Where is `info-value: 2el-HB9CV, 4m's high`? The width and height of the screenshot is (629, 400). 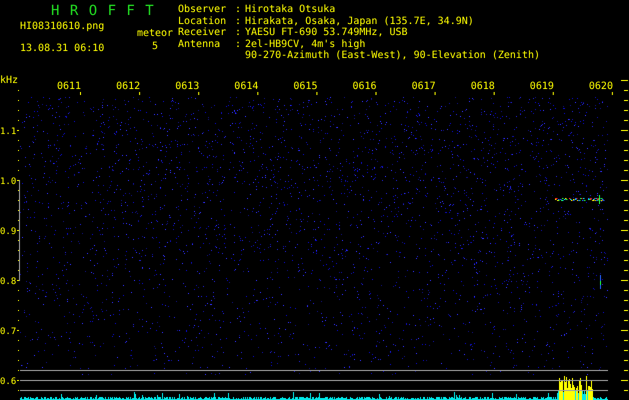 info-value: 2el-HB9CV, 4m's high is located at coordinates (305, 44).